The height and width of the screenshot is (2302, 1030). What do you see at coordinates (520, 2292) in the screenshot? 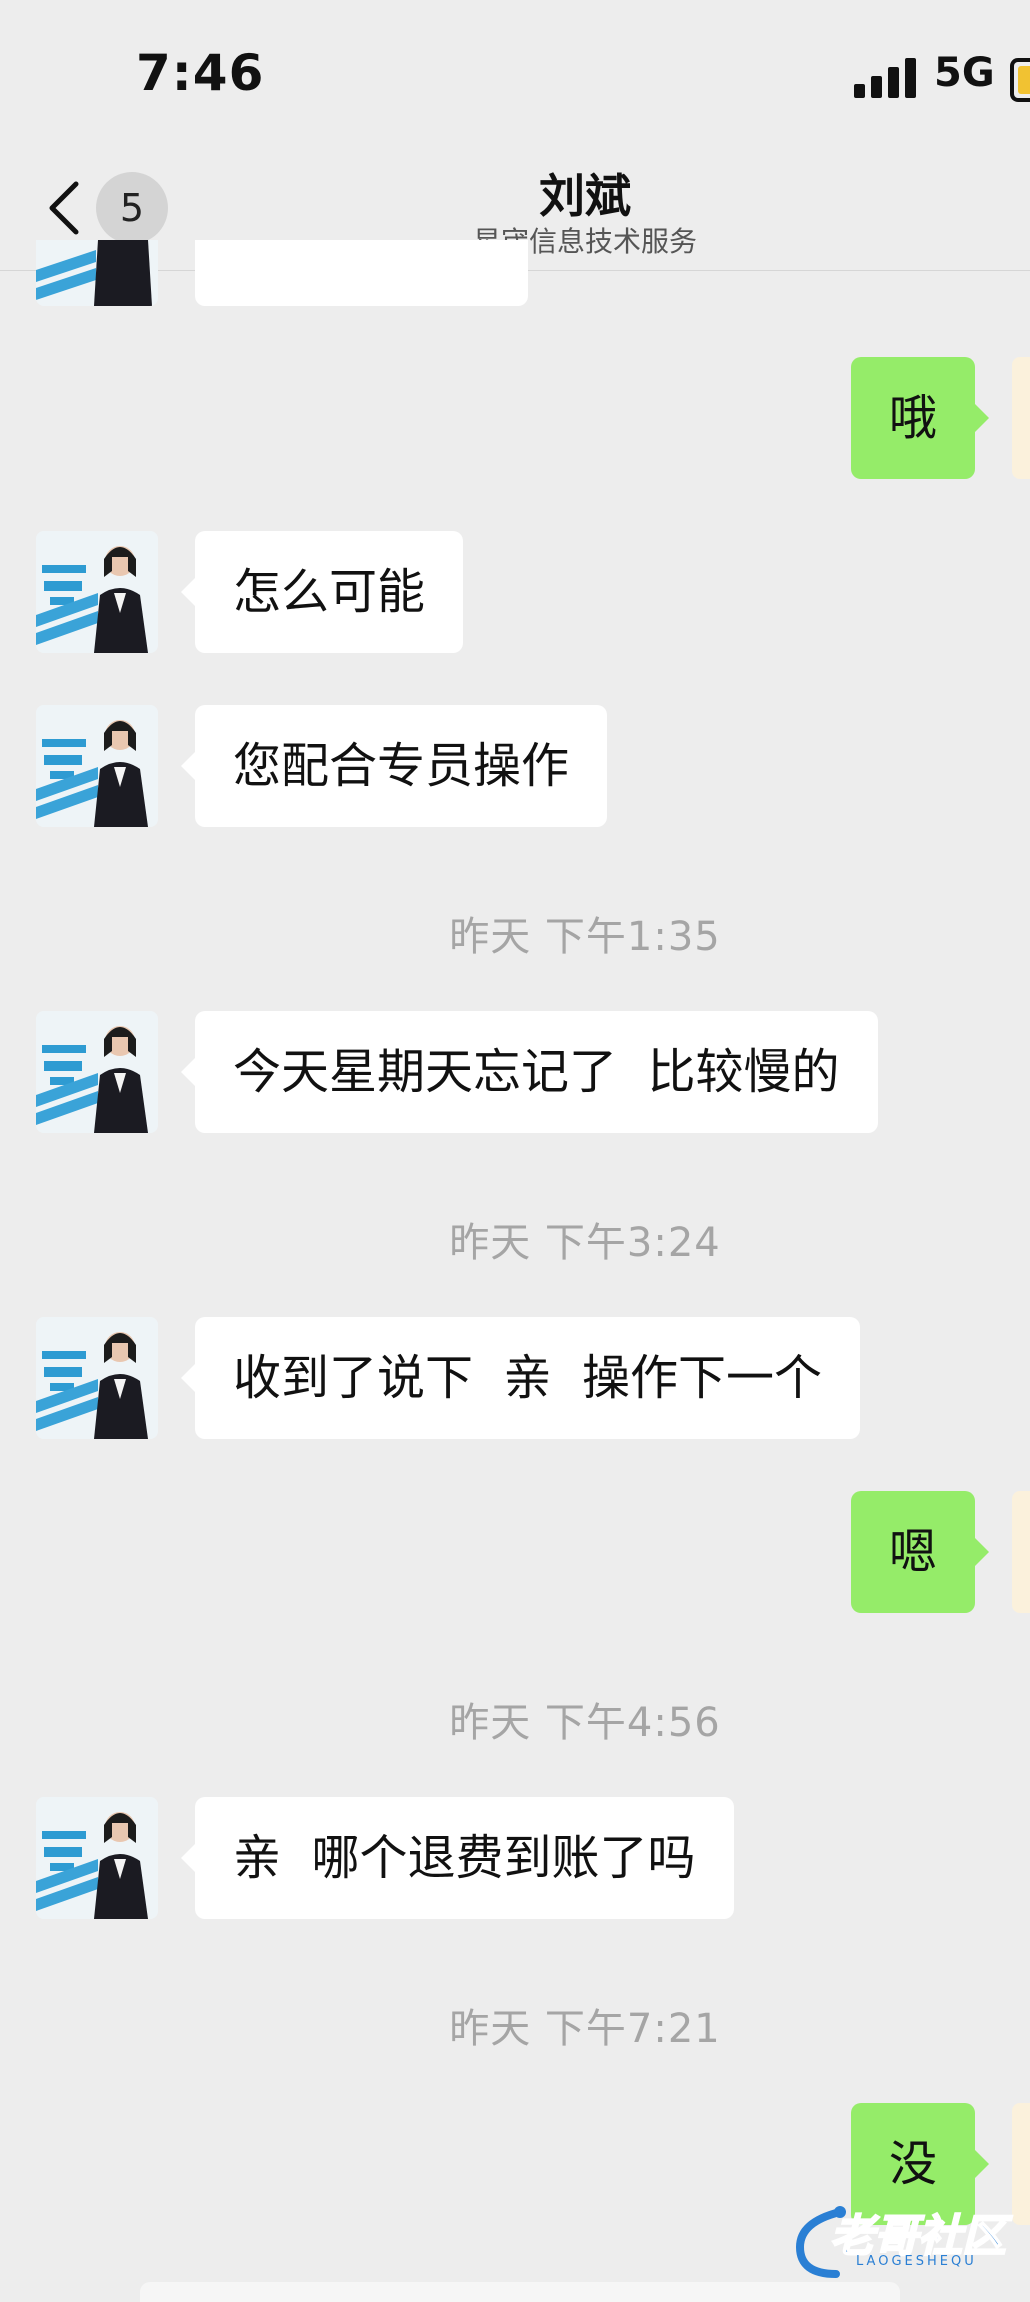
I see `input-bar-edge` at bounding box center [520, 2292].